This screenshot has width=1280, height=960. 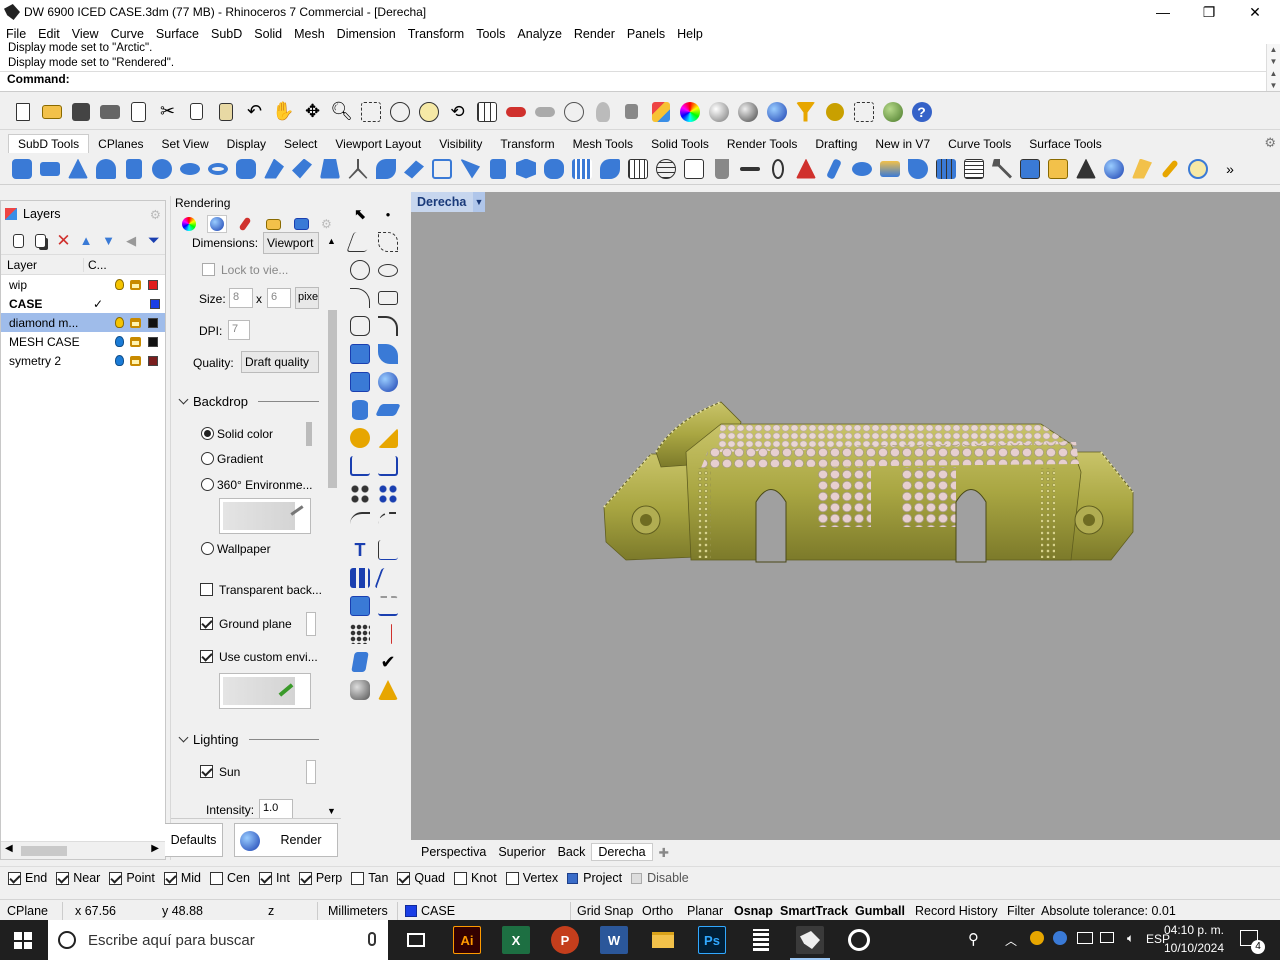 What do you see at coordinates (311, 624) in the screenshot?
I see `ground-plane-settings-button` at bounding box center [311, 624].